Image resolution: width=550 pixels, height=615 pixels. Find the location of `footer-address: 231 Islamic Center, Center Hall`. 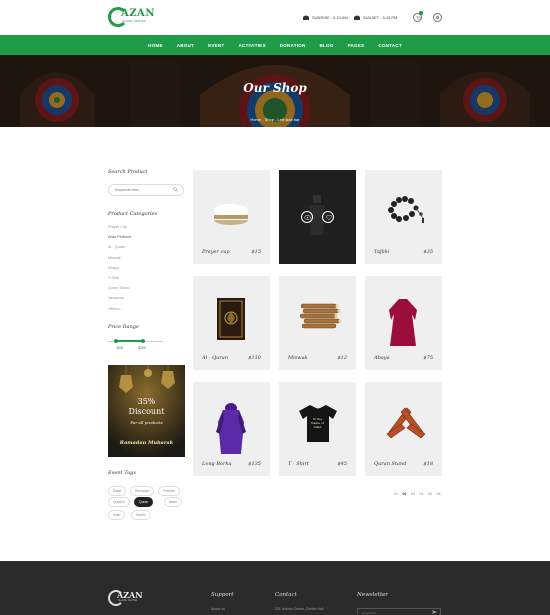

footer-address: 231 Islamic Center, Center Hall is located at coordinates (299, 609).